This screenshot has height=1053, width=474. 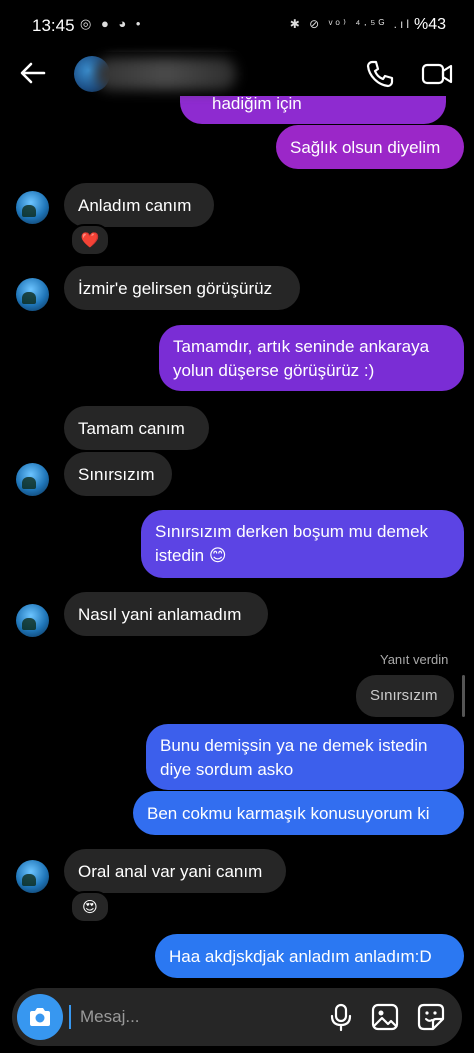 I want to click on status-bar: 13:45 ◎ ● ◕ • ✱ ⊘ ᵛᵒ⁾ ⁴·⁵ᴳ .ıl %43, so click(x=237, y=26).